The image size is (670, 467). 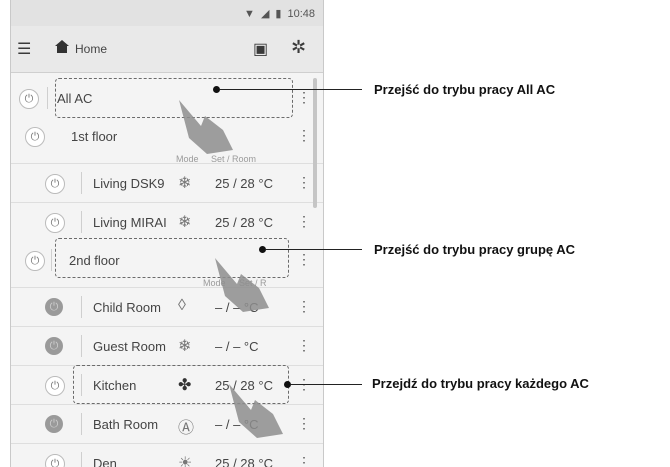 I want to click on gear-icon: ✲, so click(x=298, y=47).